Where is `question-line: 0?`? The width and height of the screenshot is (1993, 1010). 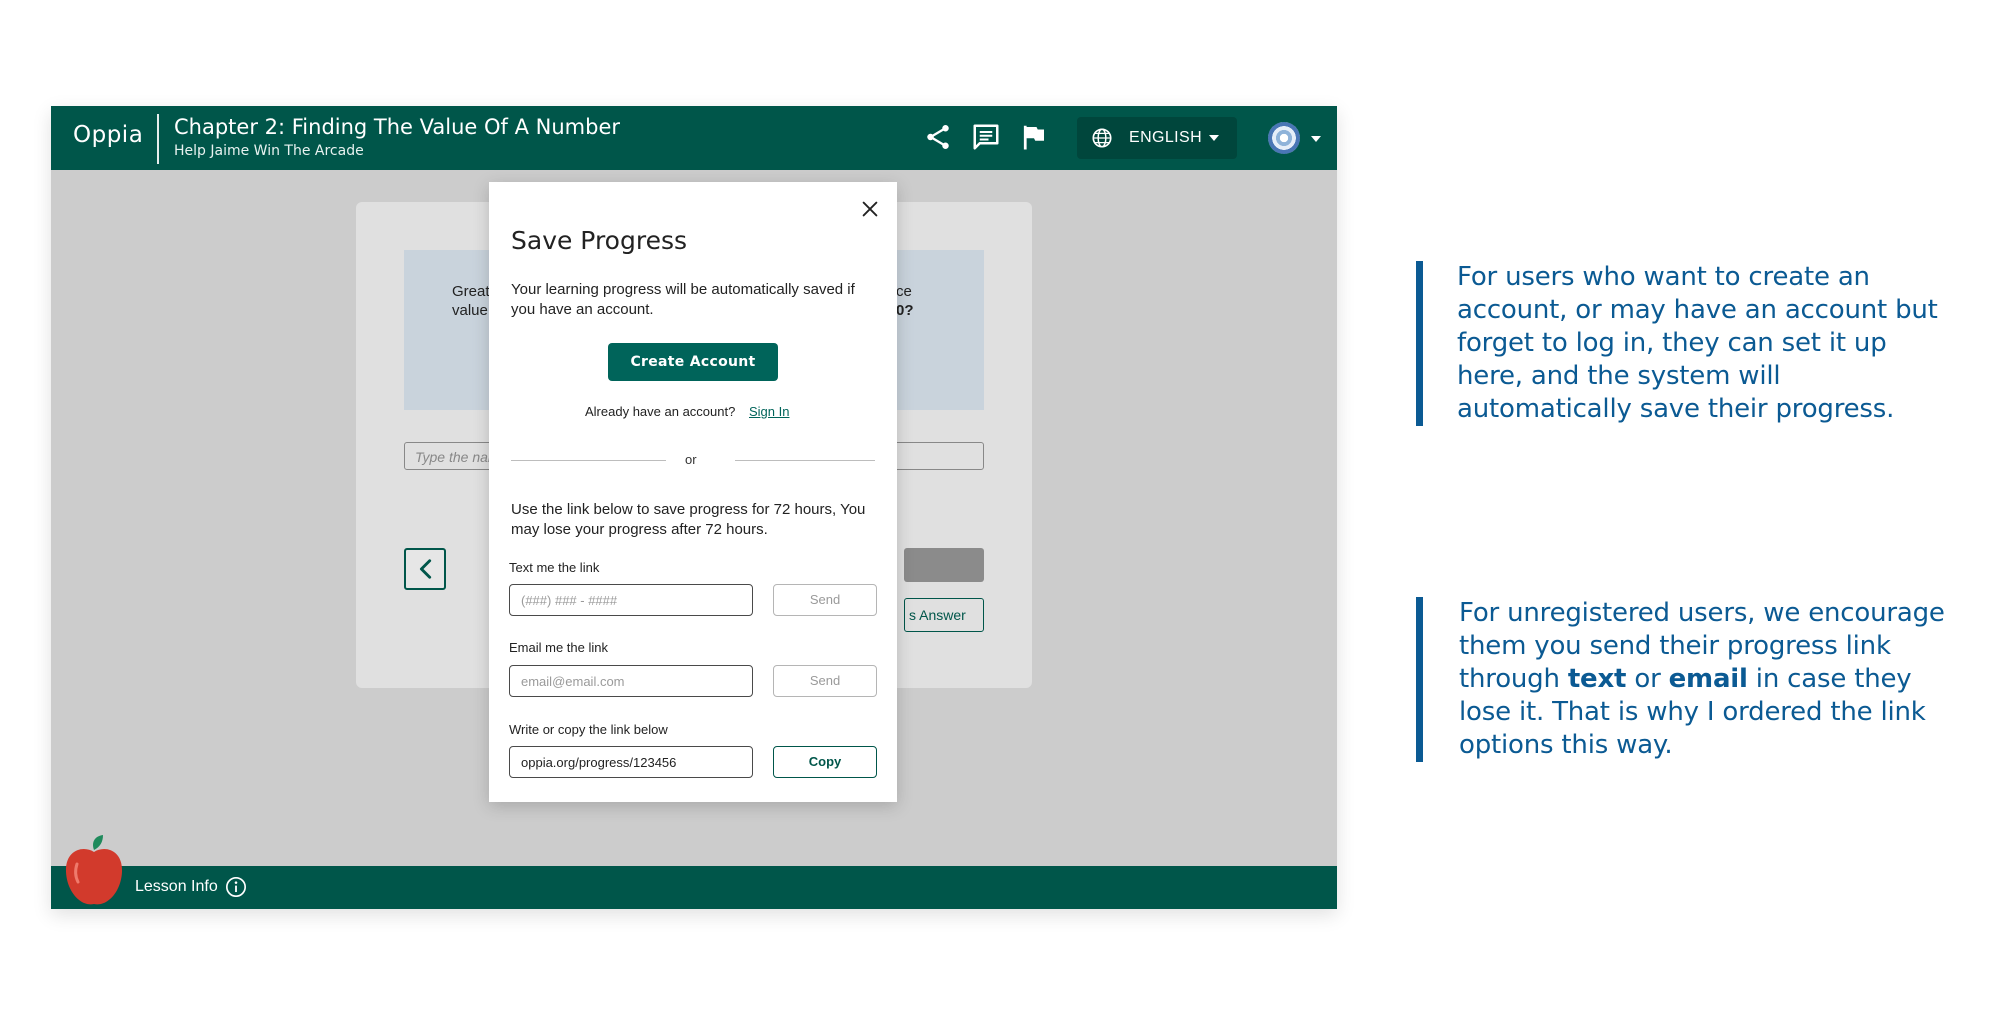
question-line: 0? is located at coordinates (905, 310).